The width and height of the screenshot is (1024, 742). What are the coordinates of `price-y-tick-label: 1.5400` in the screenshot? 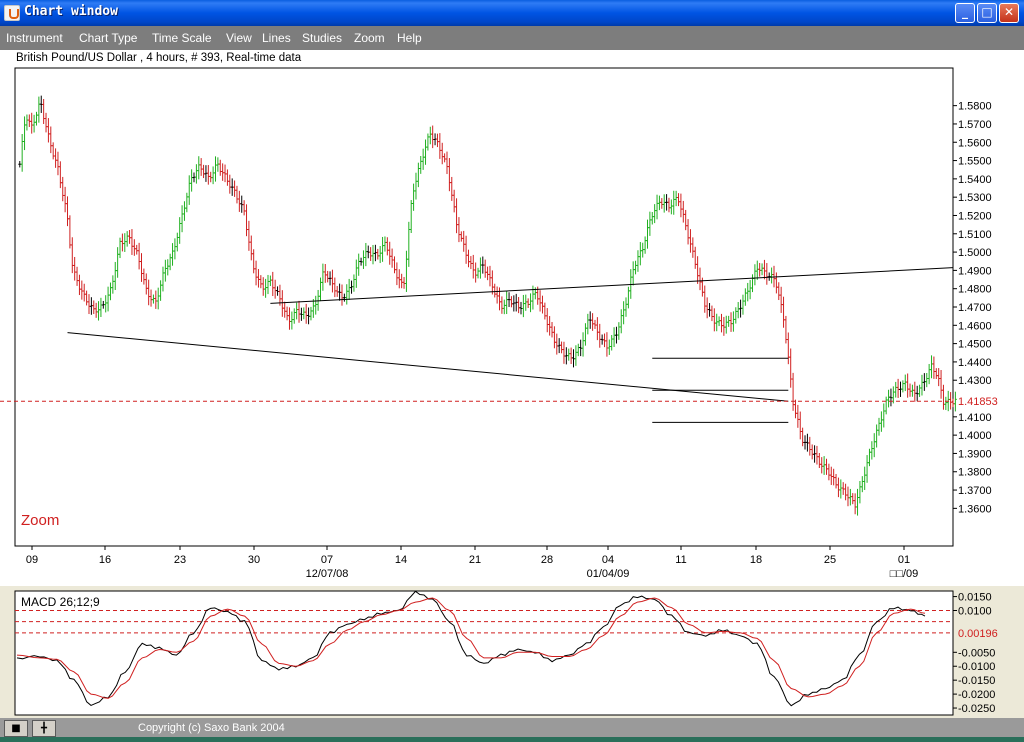 It's located at (975, 180).